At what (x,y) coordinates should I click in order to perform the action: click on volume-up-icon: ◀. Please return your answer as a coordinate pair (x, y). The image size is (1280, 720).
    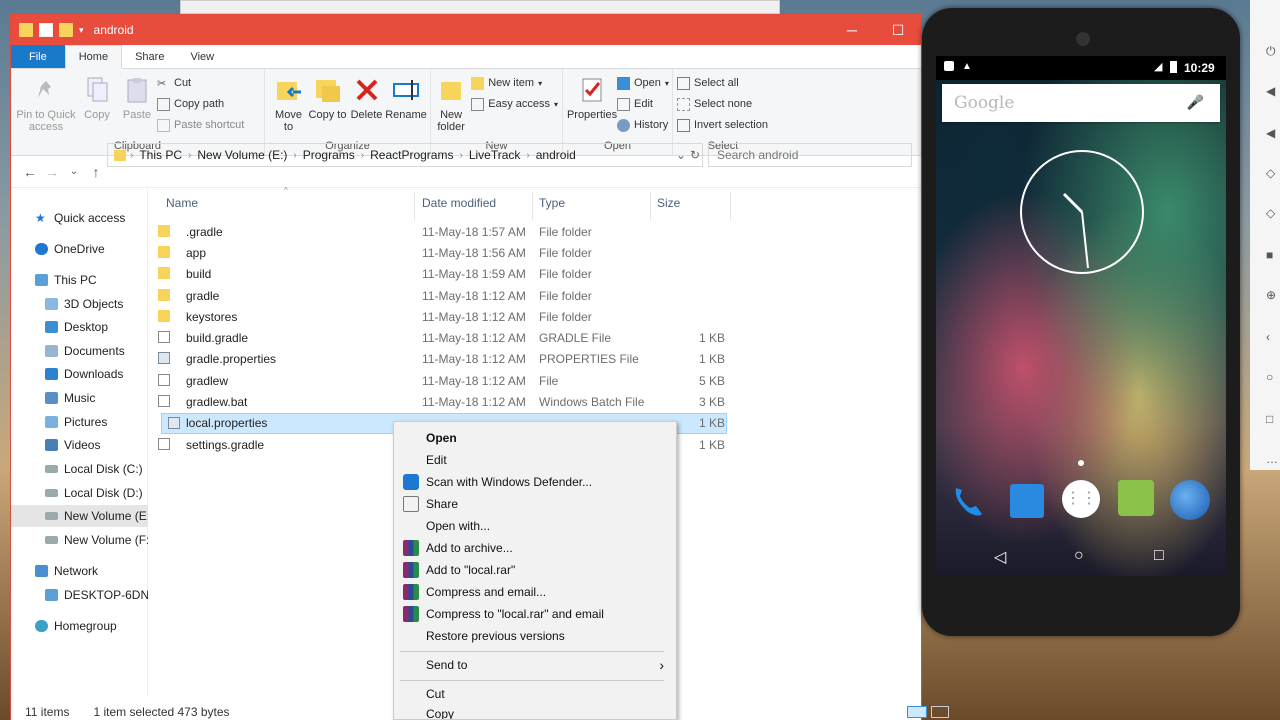
    Looking at the image, I should click on (1273, 91).